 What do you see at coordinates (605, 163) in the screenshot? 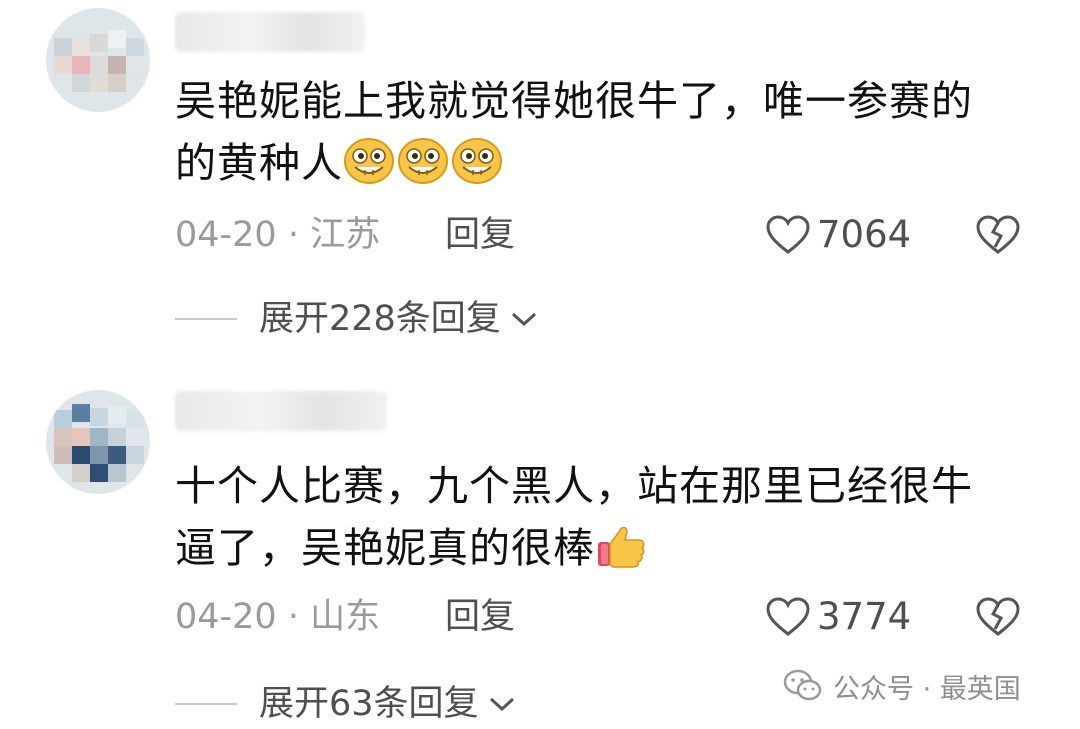
I see `comment-text-line: 的黄种人` at bounding box center [605, 163].